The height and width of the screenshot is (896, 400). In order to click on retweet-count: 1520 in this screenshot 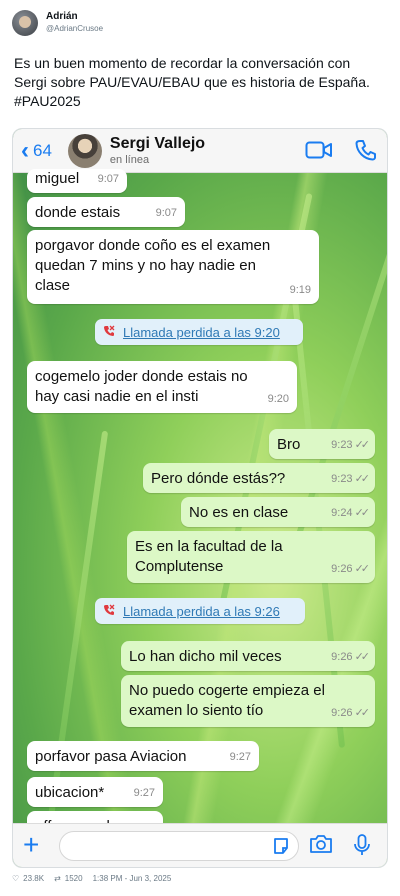, I will do `click(73, 878)`.